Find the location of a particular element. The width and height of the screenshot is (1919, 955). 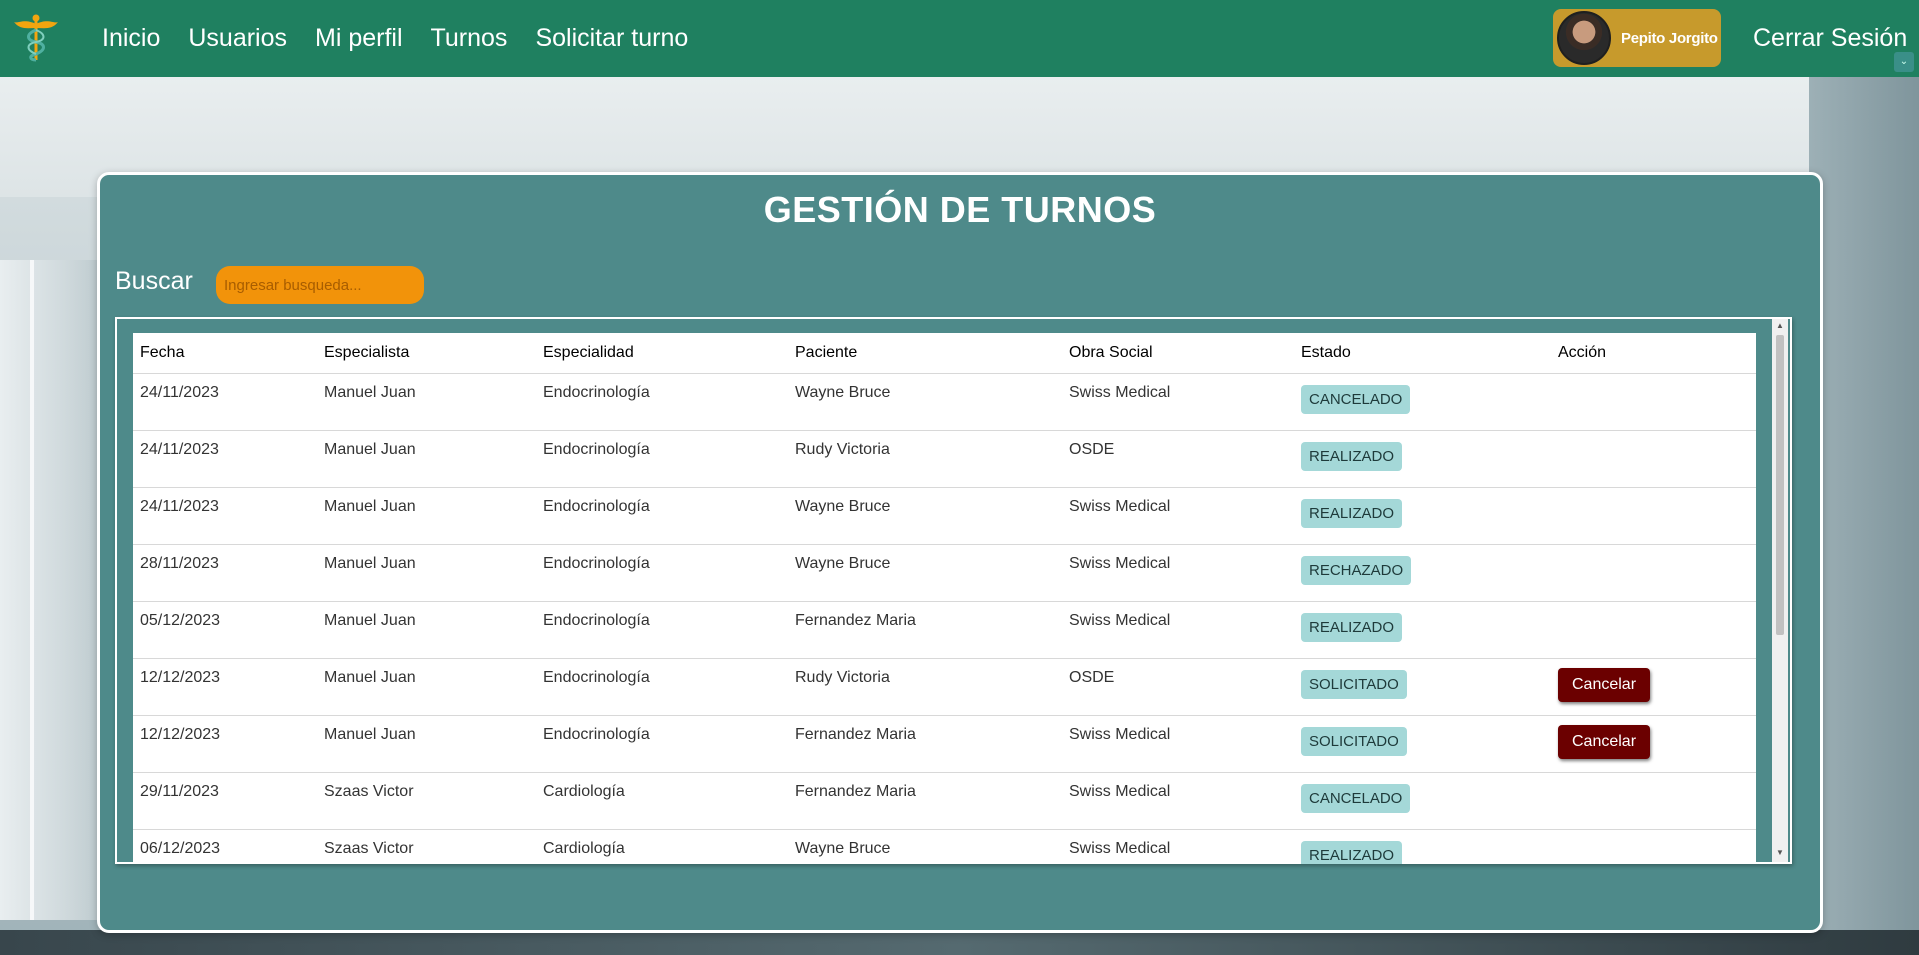

nav-link-solicitar-turno: Solicitar turno is located at coordinates (611, 38).